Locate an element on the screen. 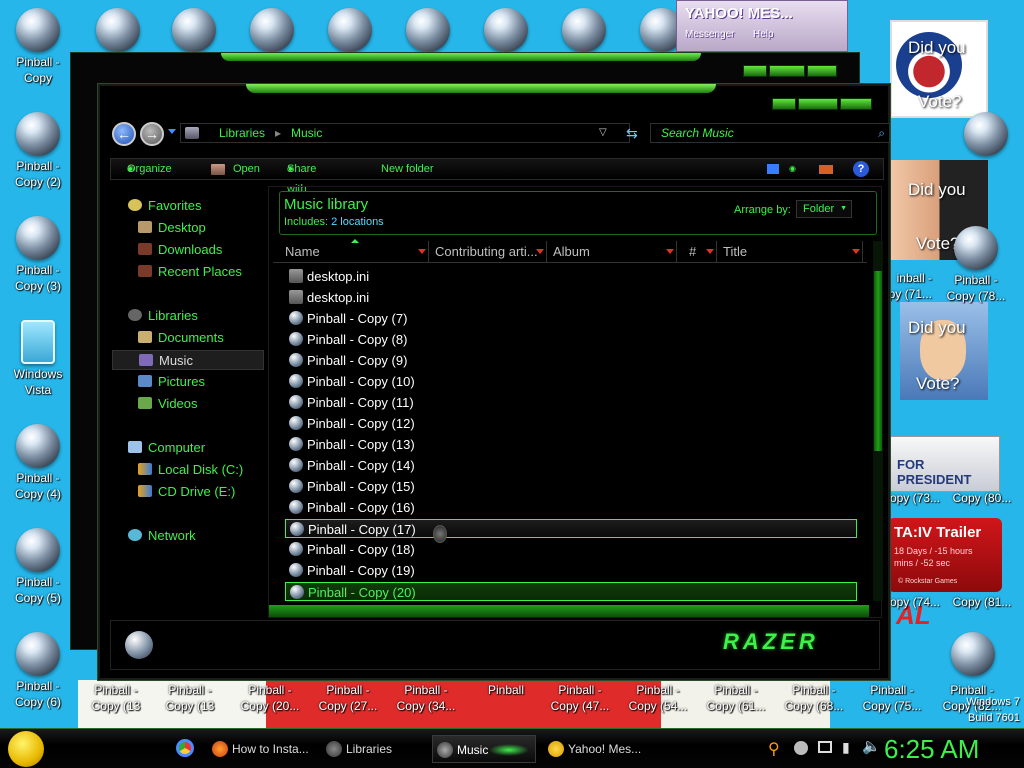 This screenshot has height=768, width=1024. desktop-icon-label: Pinball is located at coordinates (506, 690).